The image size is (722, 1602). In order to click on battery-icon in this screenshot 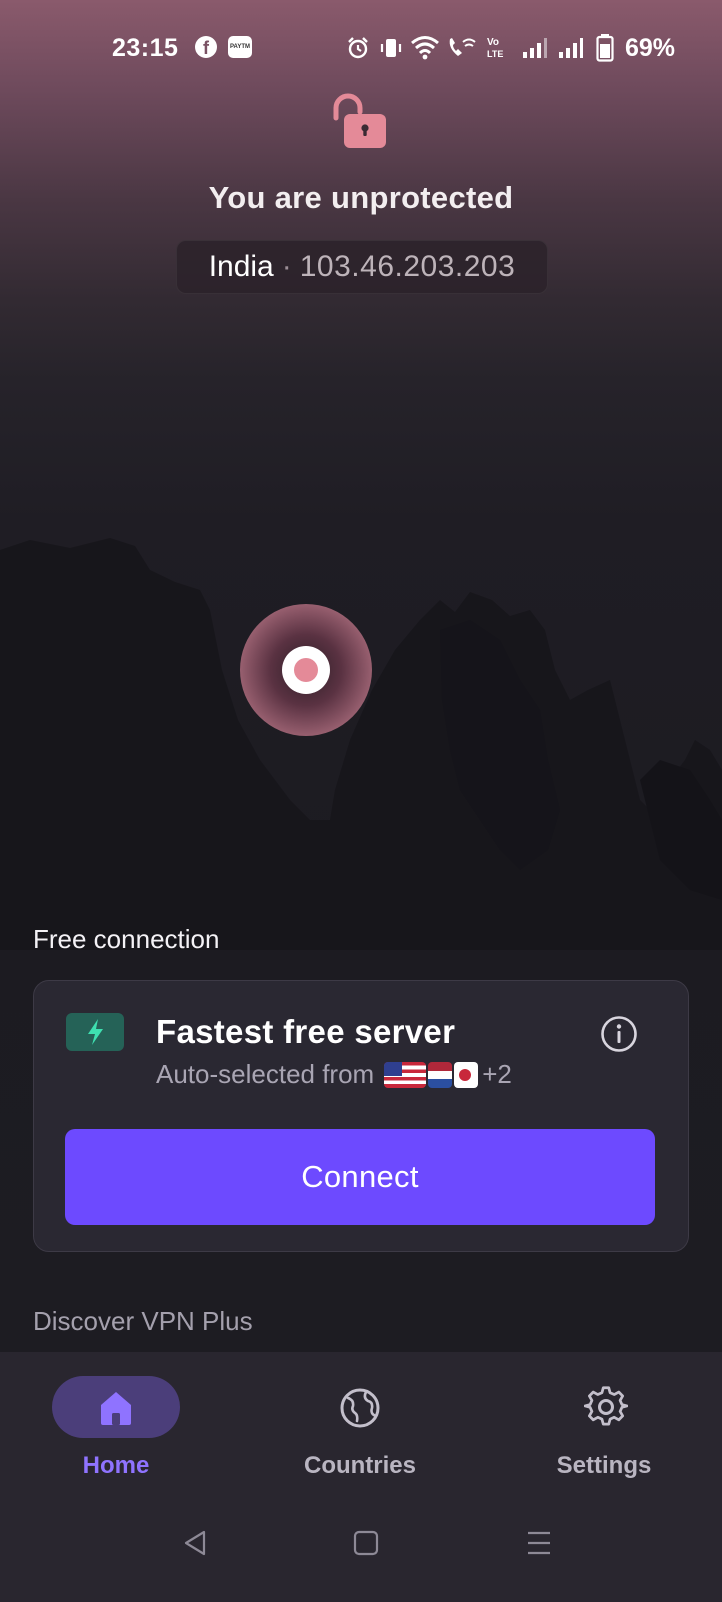, I will do `click(605, 48)`.